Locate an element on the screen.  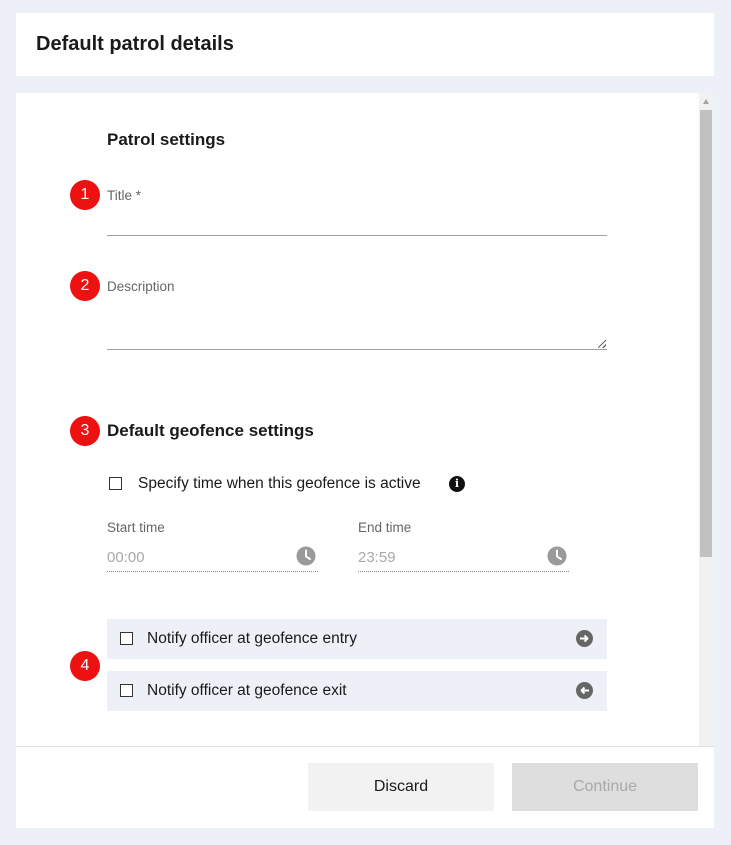
notify-exit-row: Notify officer at geofence exit is located at coordinates (357, 691).